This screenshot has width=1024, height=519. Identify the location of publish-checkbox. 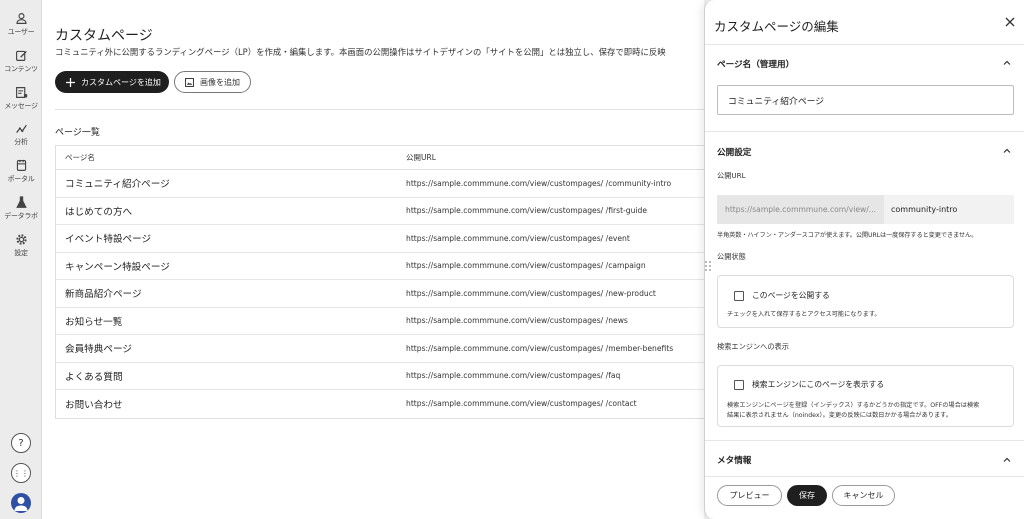
(739, 295).